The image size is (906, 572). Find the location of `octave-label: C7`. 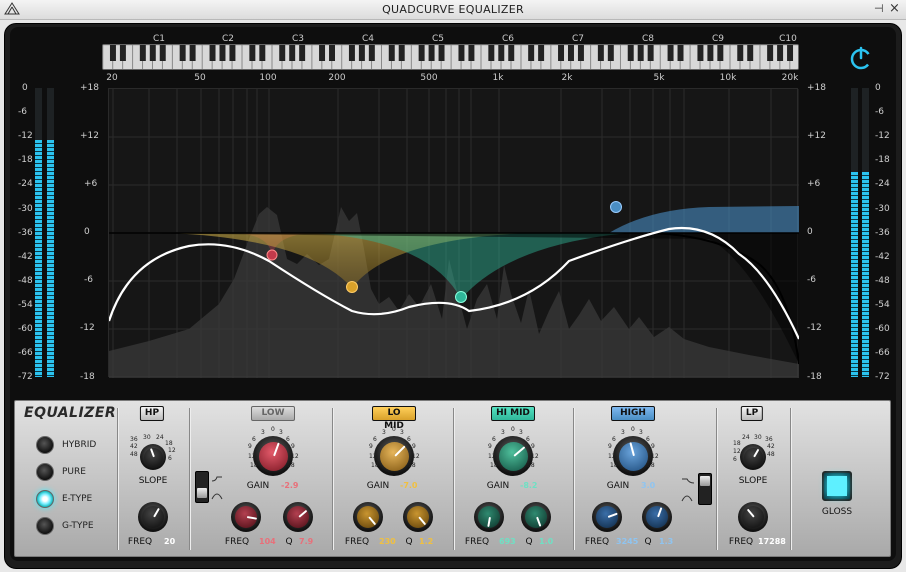

octave-label: C7 is located at coordinates (578, 39).